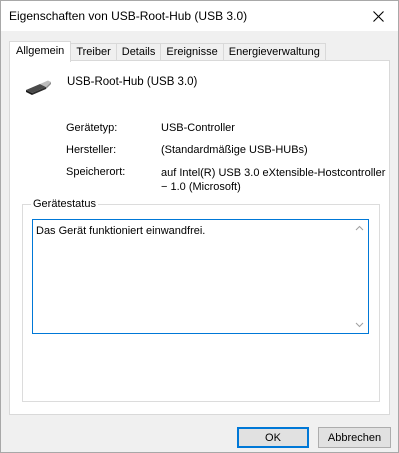  I want to click on cancel-button: Abbrechen, so click(354, 437).